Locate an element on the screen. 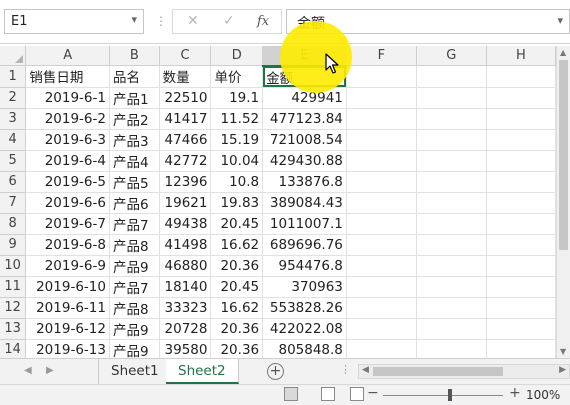 The height and width of the screenshot is (405, 570). scroll-up-icon: ▲ is located at coordinates (563, 52).